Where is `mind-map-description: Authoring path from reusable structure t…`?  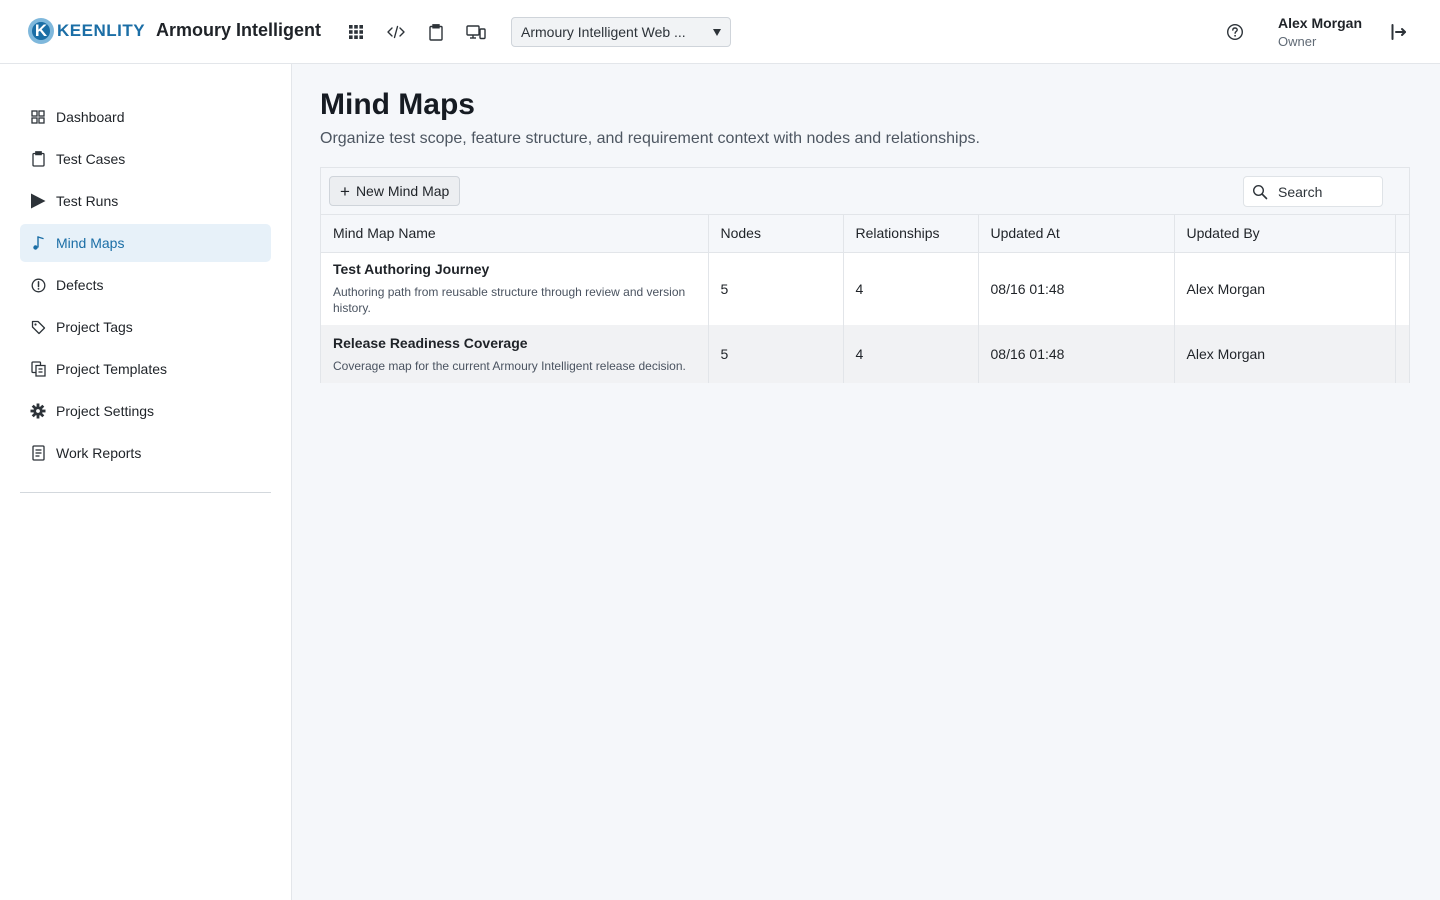
mind-map-description: Authoring path from reusable structure t… is located at coordinates (509, 300).